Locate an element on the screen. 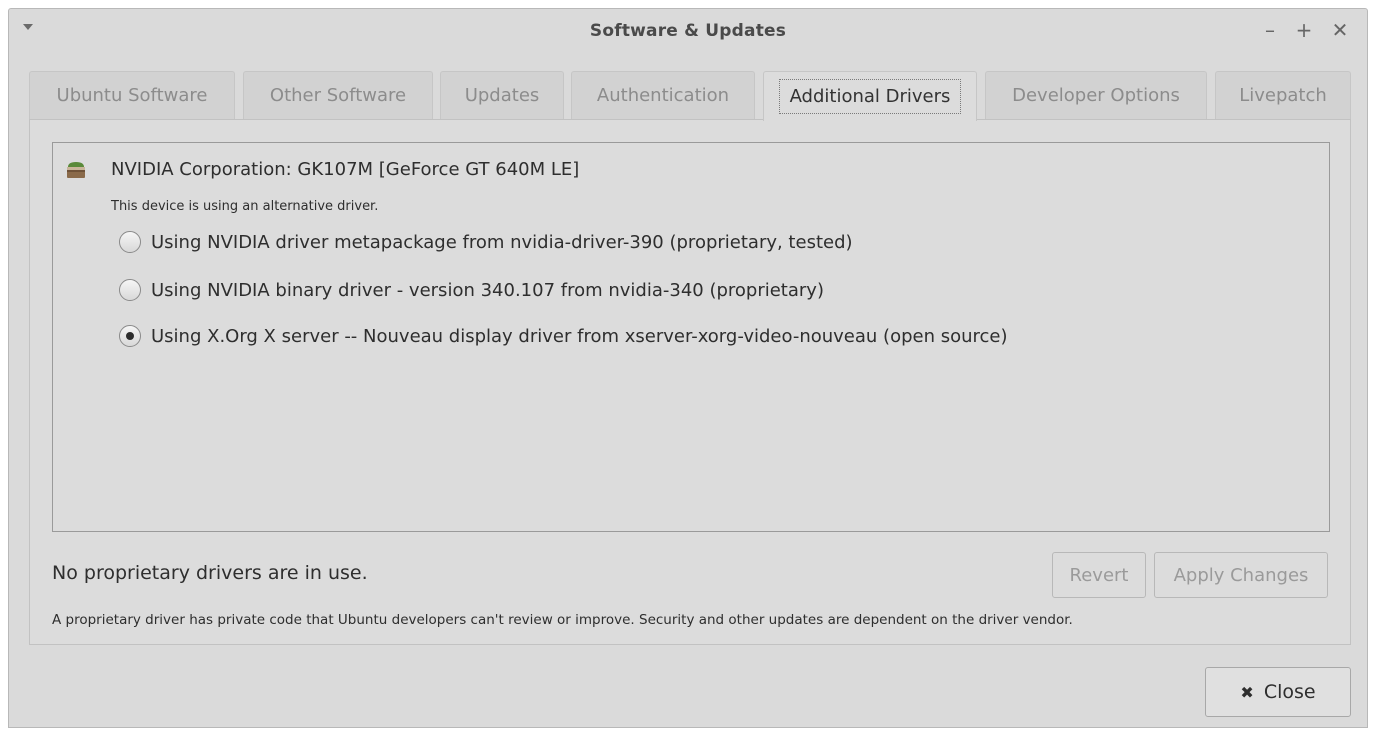 The width and height of the screenshot is (1376, 732). graphics-card-icon is located at coordinates (76, 170).